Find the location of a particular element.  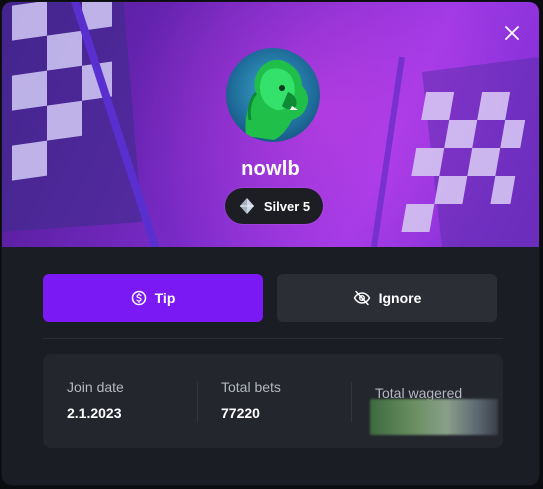

rank-label: Silver 5 is located at coordinates (287, 206).